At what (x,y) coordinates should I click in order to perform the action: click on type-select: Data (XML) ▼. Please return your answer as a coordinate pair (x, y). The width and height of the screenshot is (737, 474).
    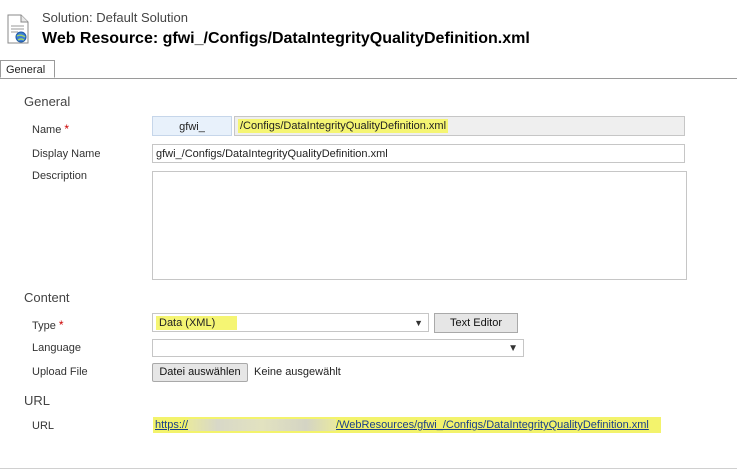
    Looking at the image, I should click on (290, 322).